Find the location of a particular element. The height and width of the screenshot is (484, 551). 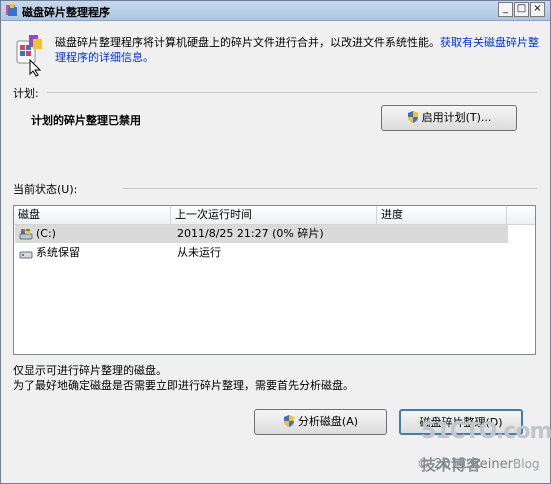

disk-name: (C:) is located at coordinates (46, 233).